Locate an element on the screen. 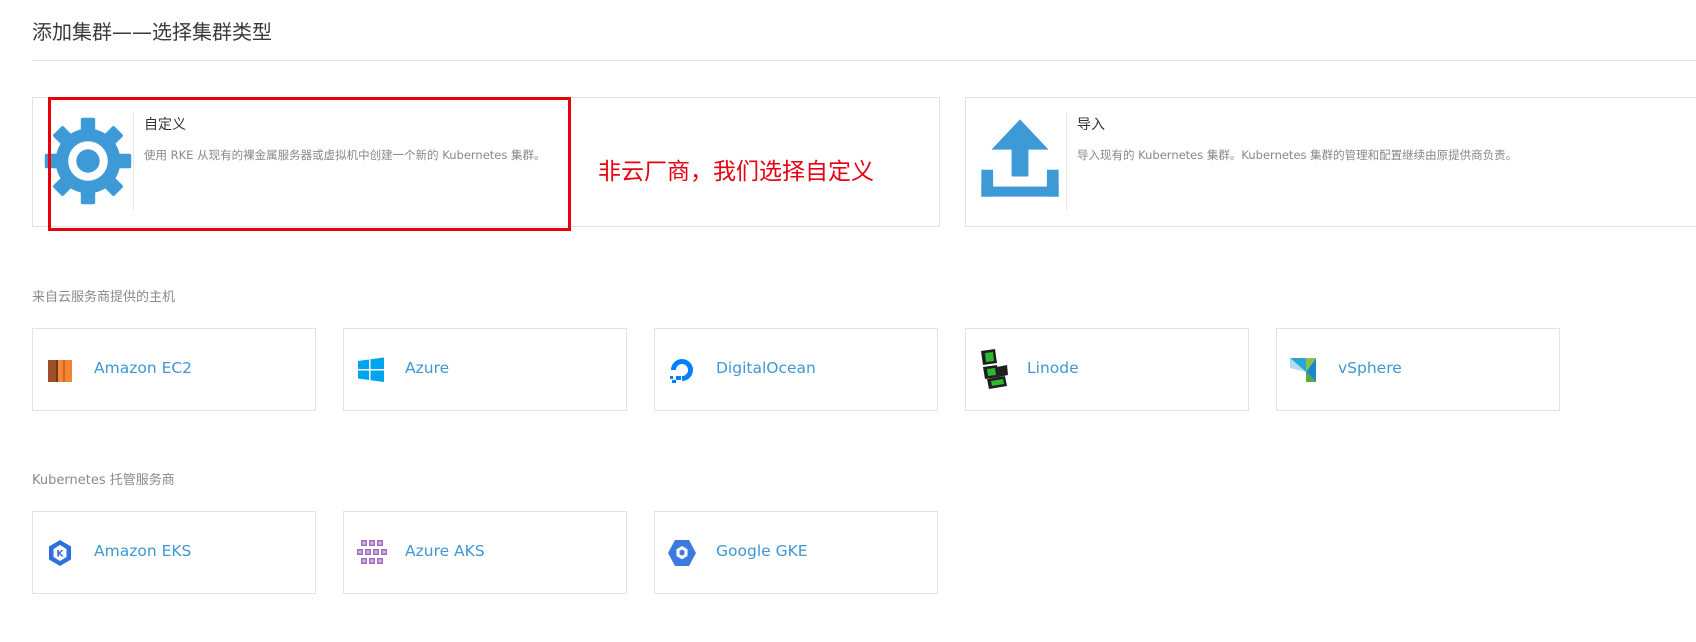 Image resolution: width=1696 pixels, height=642 pixels. provider-label: Azure AKS is located at coordinates (445, 551).